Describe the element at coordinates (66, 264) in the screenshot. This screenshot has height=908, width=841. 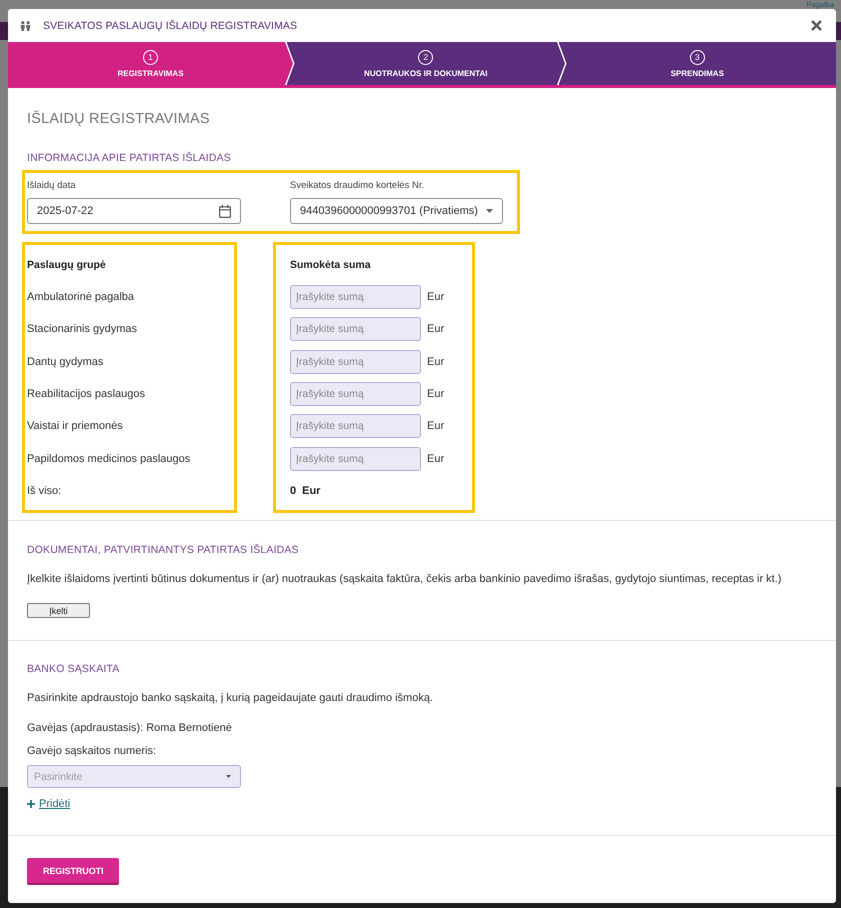
I see `column-header: Paslaugų grupė` at that location.